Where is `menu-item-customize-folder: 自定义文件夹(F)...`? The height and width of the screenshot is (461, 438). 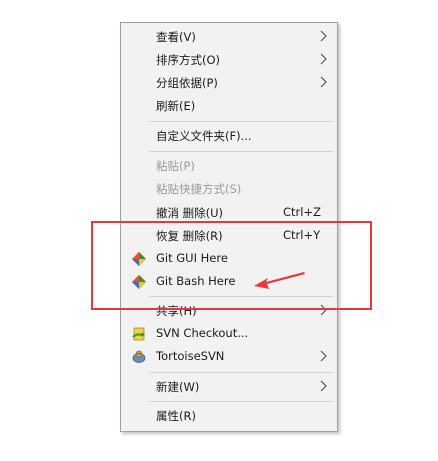
menu-item-customize-folder: 自定义文件夹(F)... is located at coordinates (229, 136).